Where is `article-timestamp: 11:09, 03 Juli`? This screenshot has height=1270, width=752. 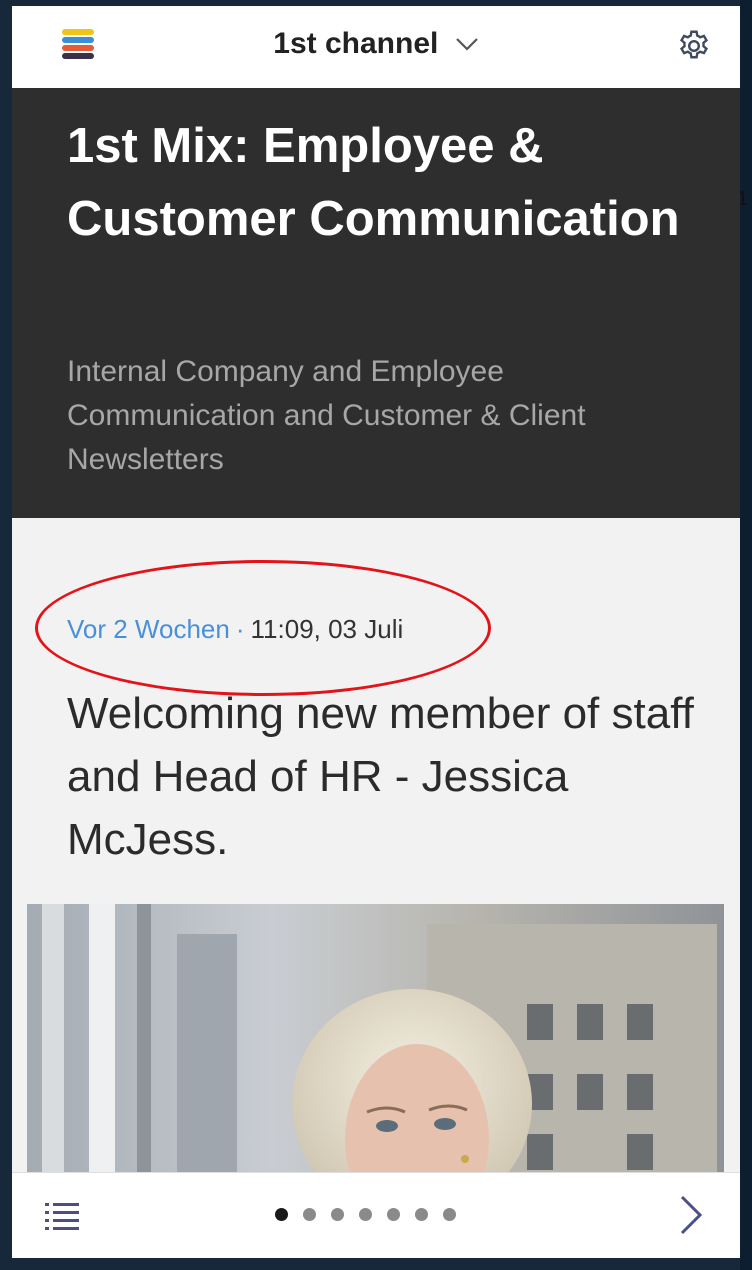
article-timestamp: 11:09, 03 Juli is located at coordinates (327, 629).